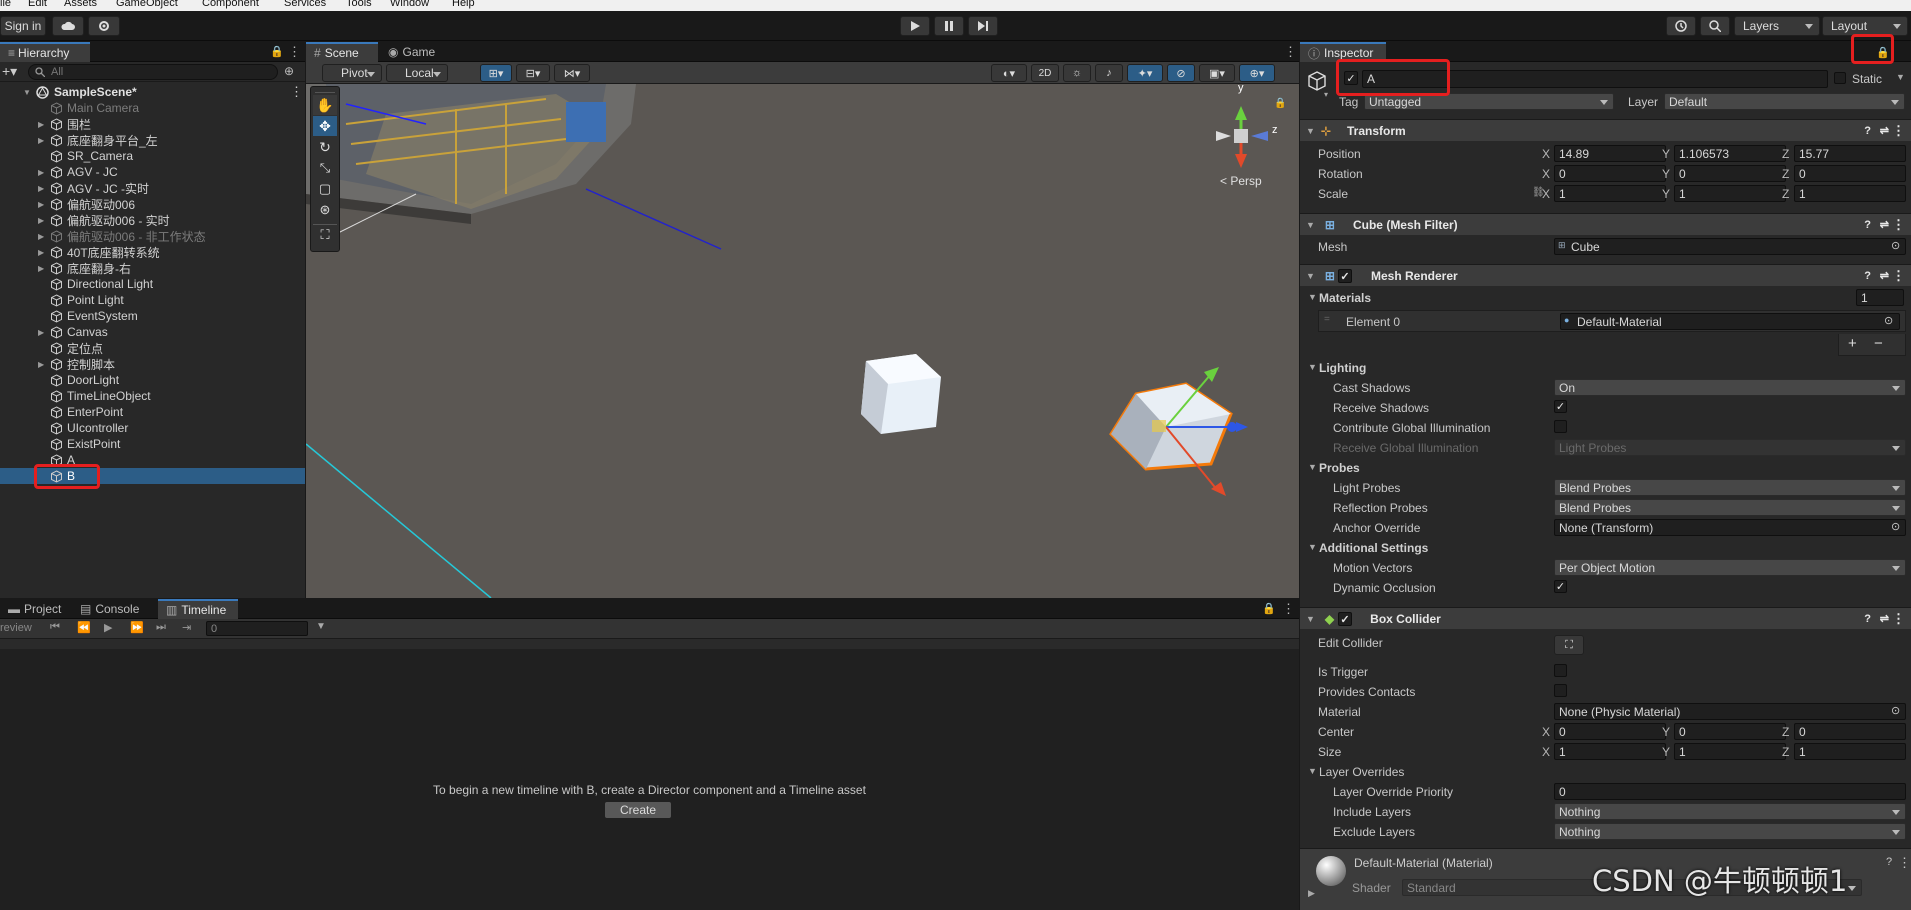 This screenshot has width=1911, height=910. What do you see at coordinates (152, 332) in the screenshot?
I see `hierarchy-item: ▶ Canvas` at bounding box center [152, 332].